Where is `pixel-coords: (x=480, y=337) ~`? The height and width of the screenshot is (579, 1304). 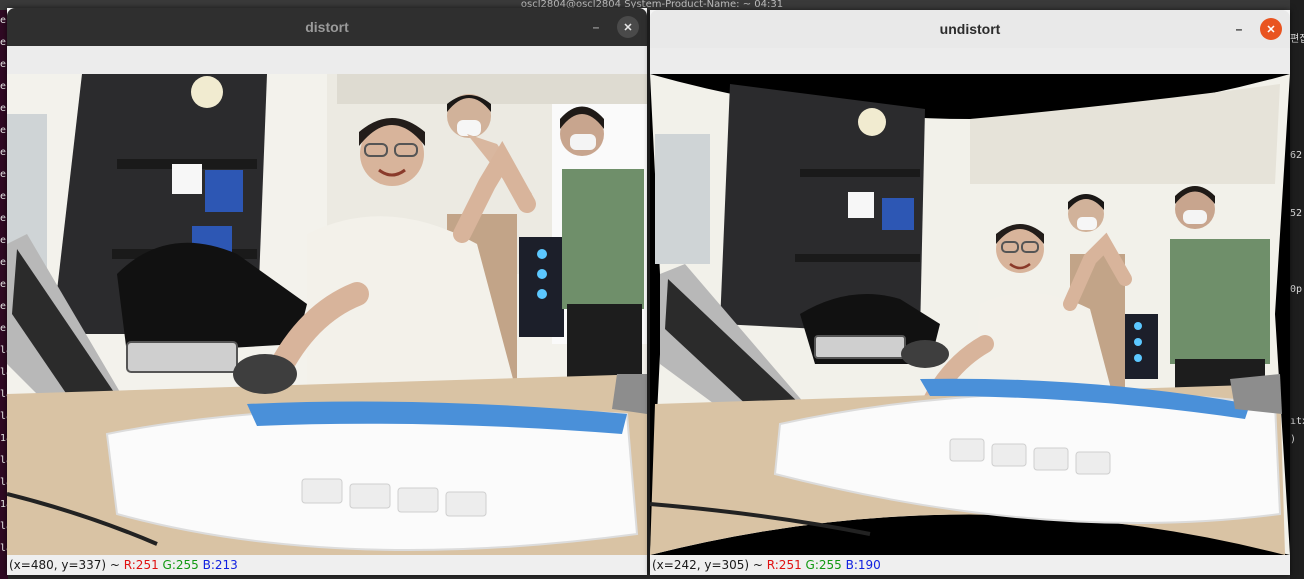
pixel-coords: (x=480, y=337) ~ is located at coordinates (66, 565).